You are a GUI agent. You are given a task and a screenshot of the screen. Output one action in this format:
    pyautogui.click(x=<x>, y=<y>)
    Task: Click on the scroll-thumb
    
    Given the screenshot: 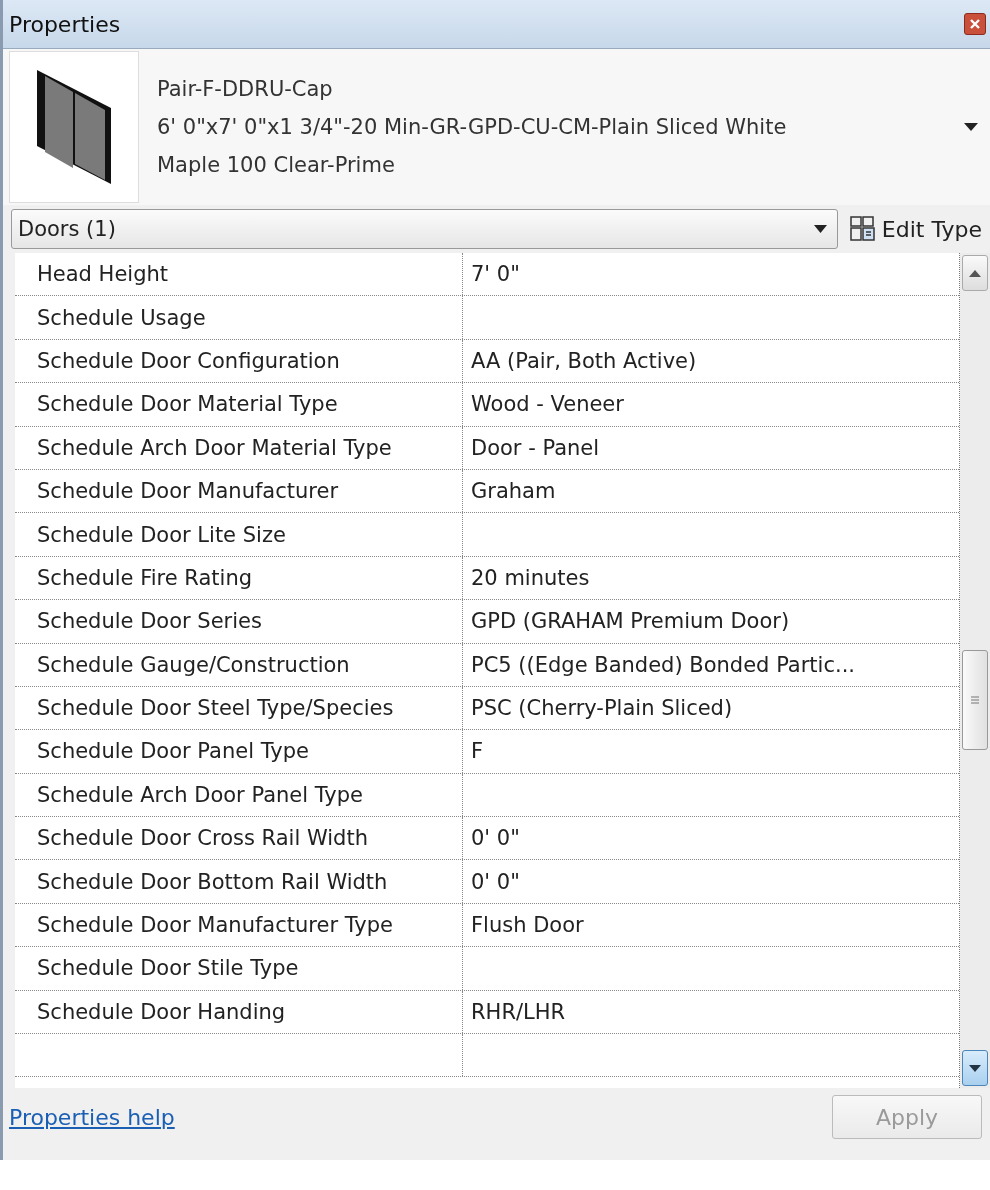 What is the action you would take?
    pyautogui.click(x=975, y=700)
    